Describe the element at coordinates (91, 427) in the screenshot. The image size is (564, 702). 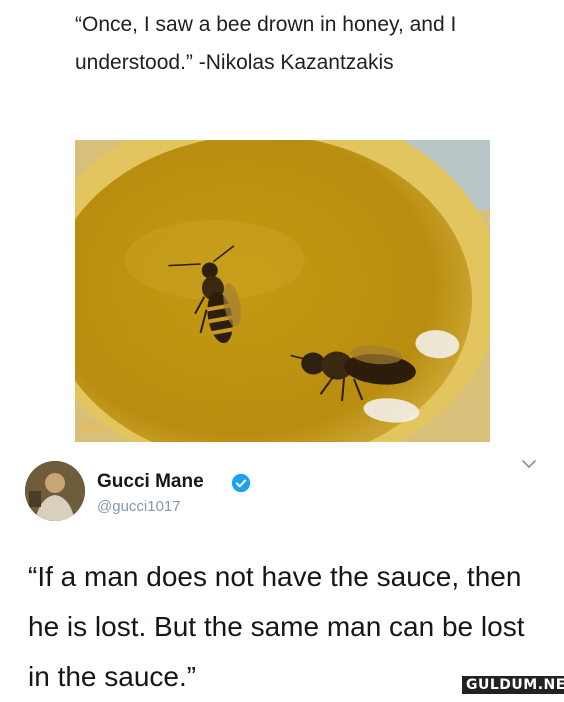
I see `photo-corner-mark: MM` at that location.